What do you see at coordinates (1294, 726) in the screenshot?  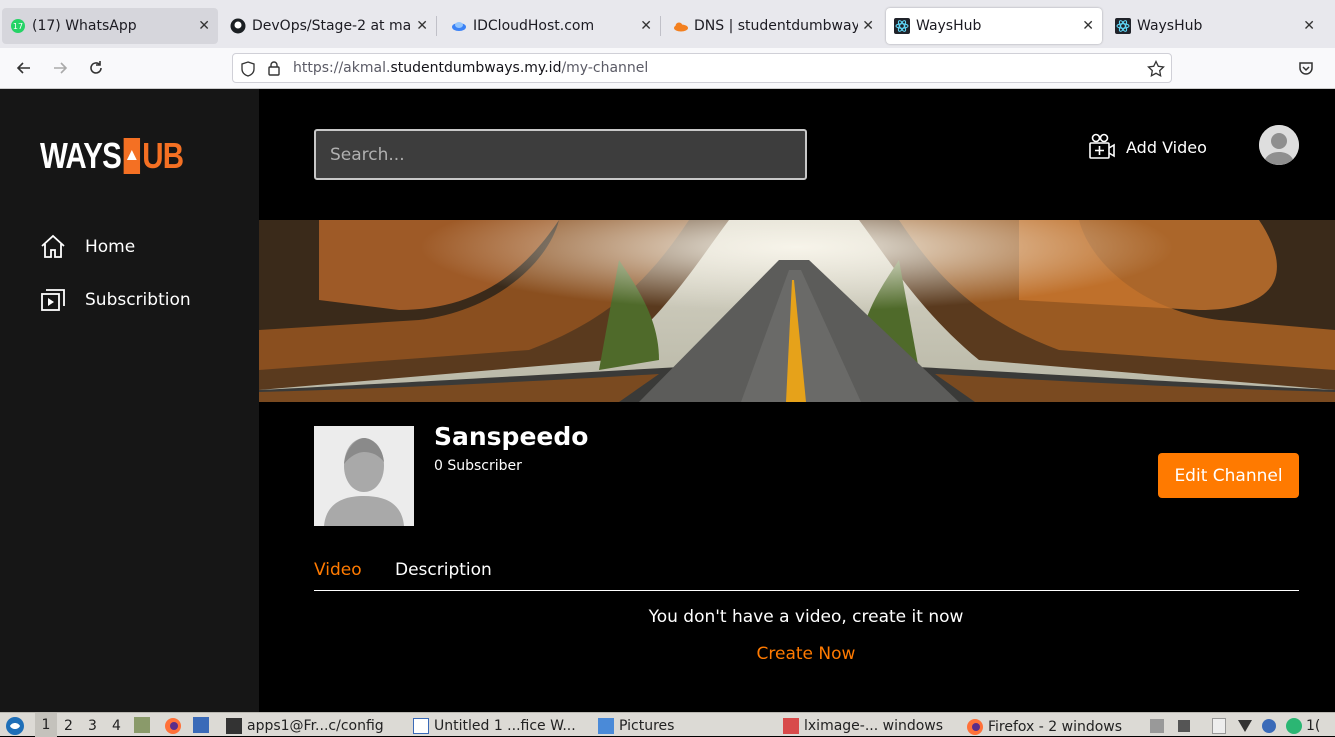 I see `update-icon` at bounding box center [1294, 726].